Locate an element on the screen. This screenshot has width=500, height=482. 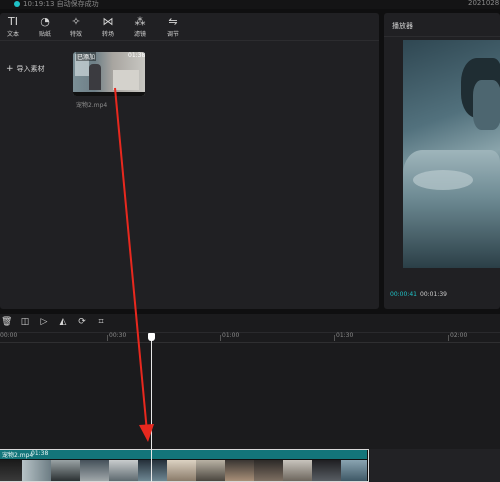
annotation-arrow is located at coordinates (134, 264).